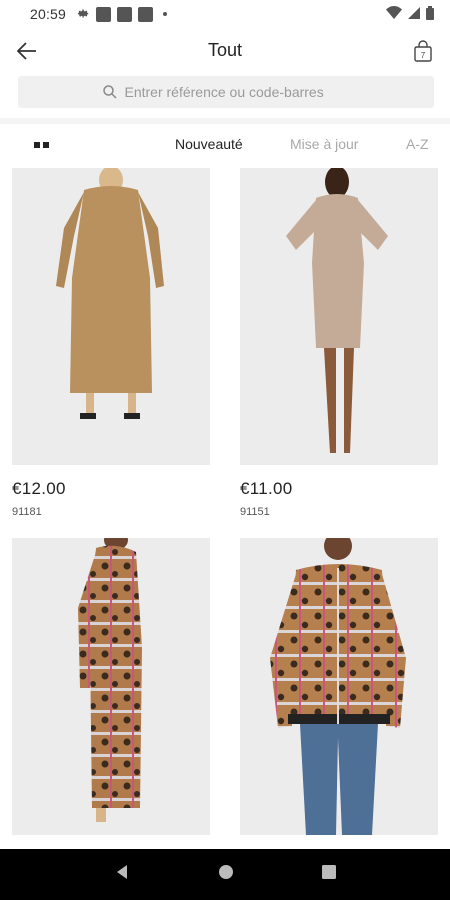 The image size is (450, 900). I want to click on search-bar, so click(226, 92).